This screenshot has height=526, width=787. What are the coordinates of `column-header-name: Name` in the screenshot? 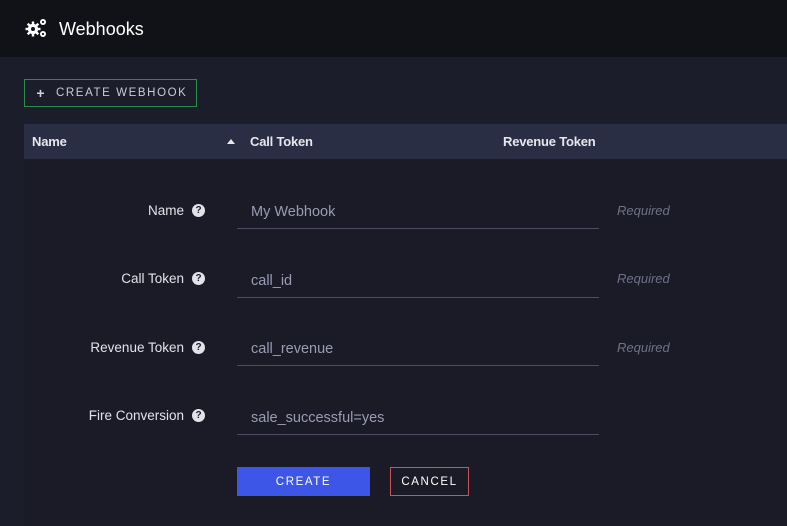 It's located at (49, 141).